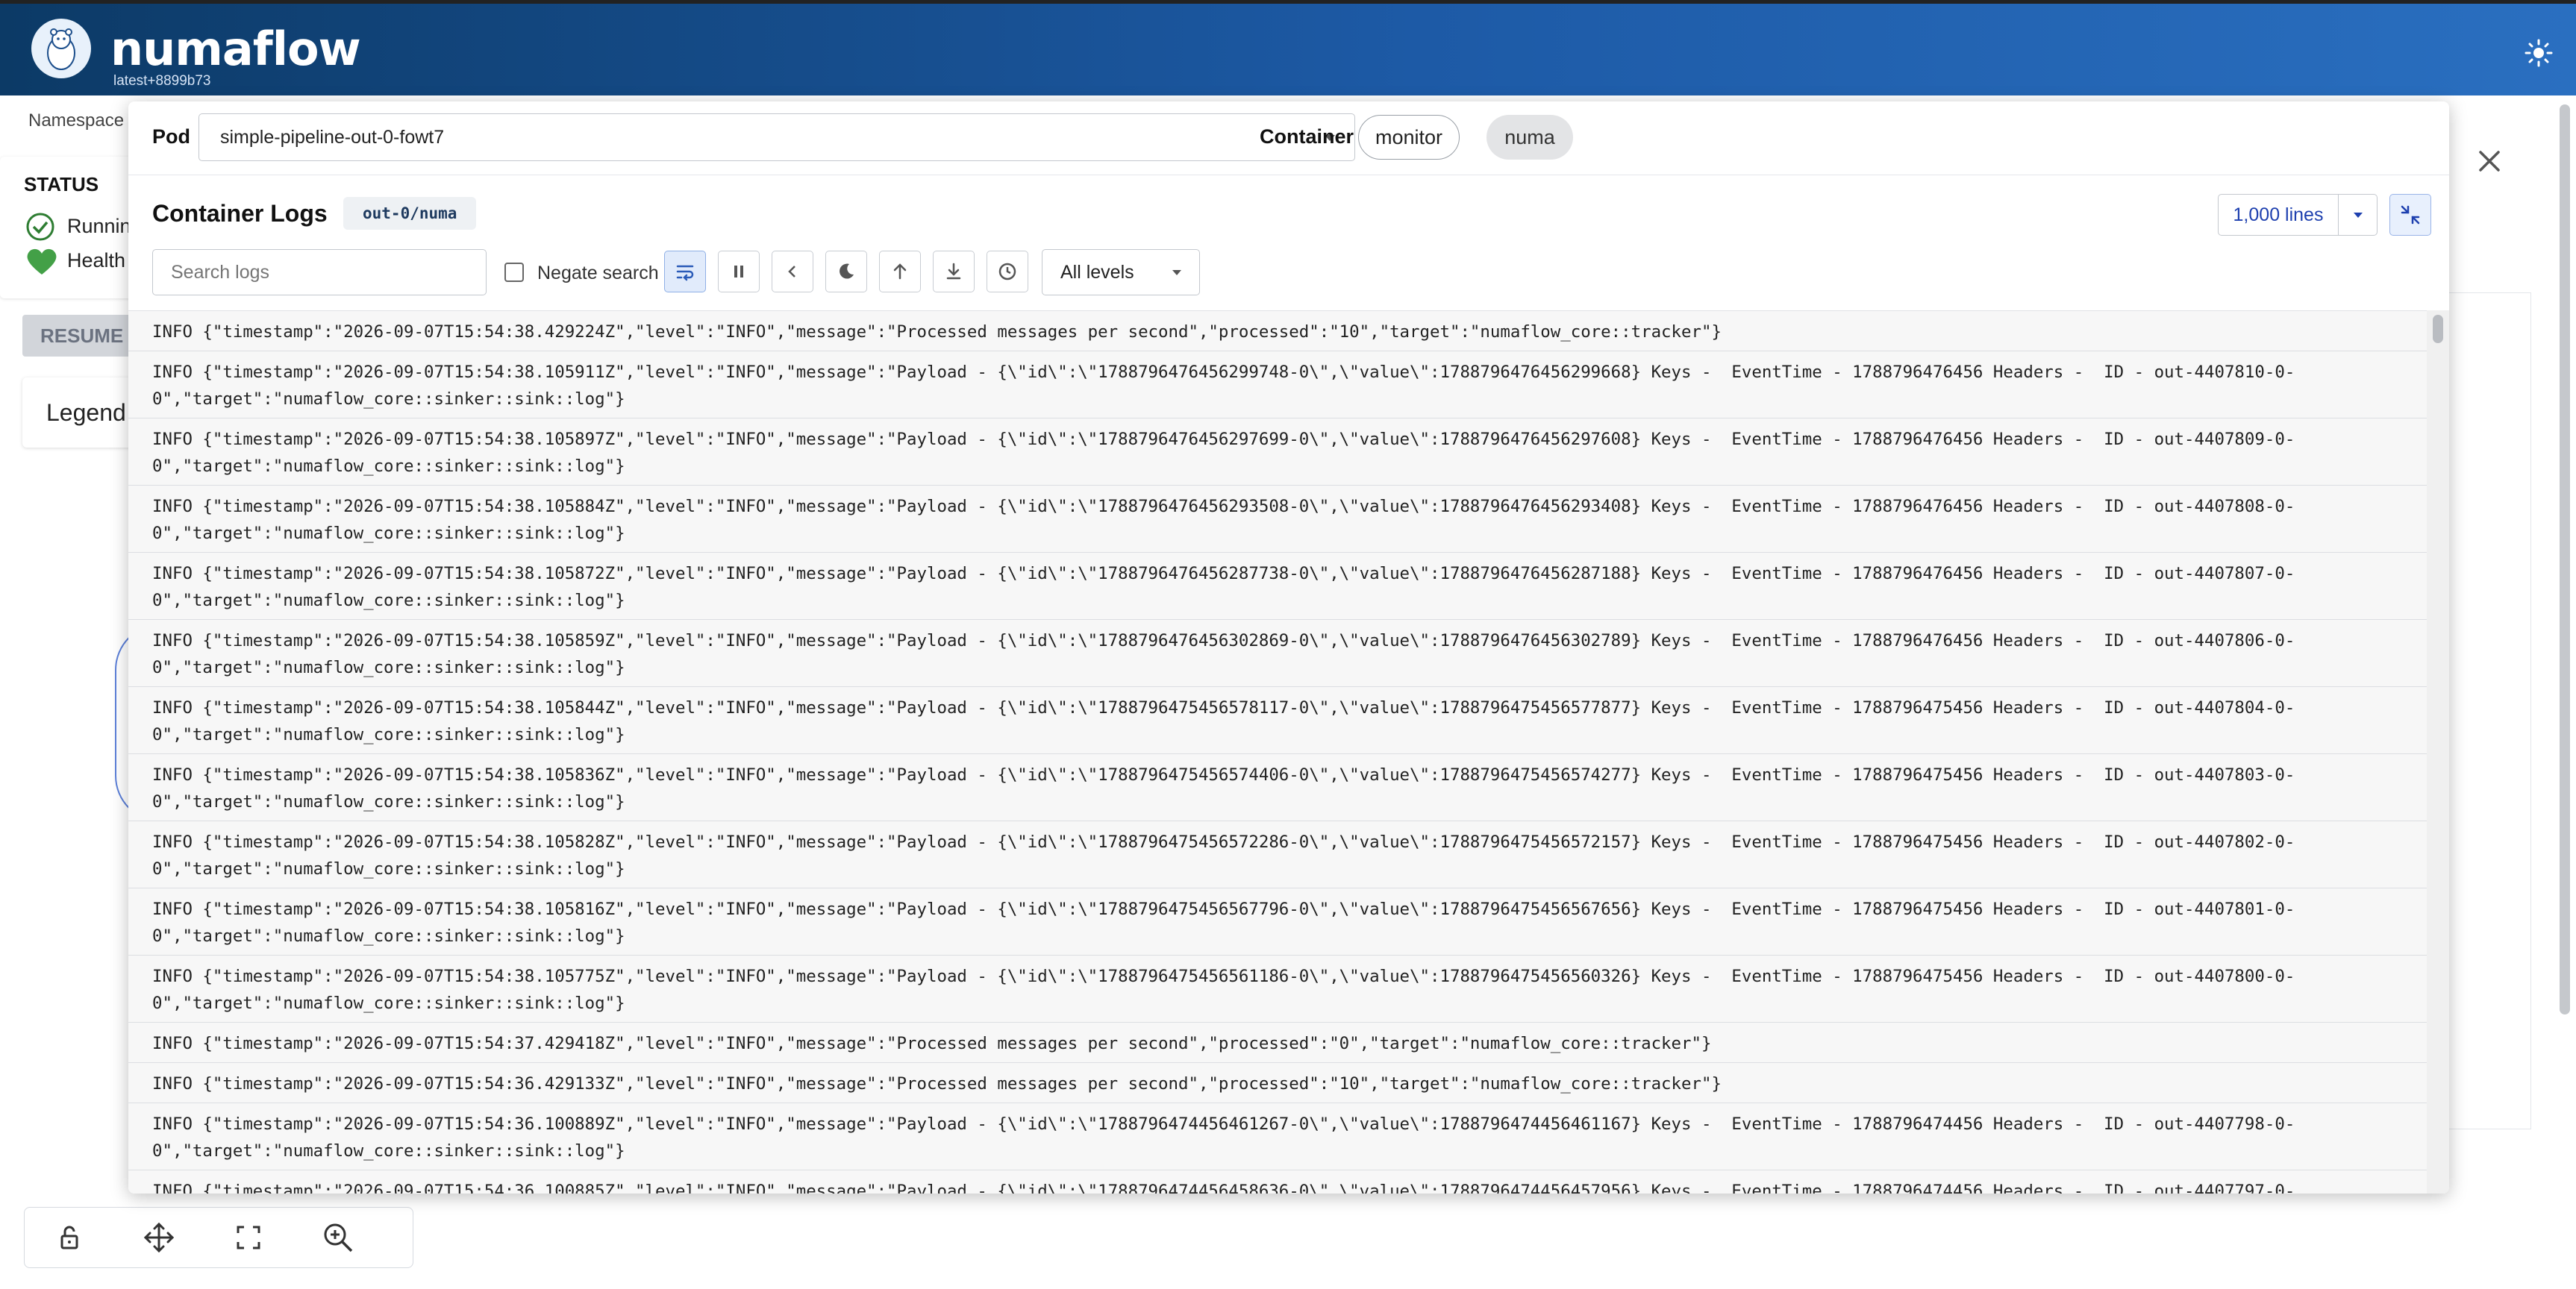 The image size is (2576, 1289). What do you see at coordinates (338, 1237) in the screenshot?
I see `zoom-in-icon` at bounding box center [338, 1237].